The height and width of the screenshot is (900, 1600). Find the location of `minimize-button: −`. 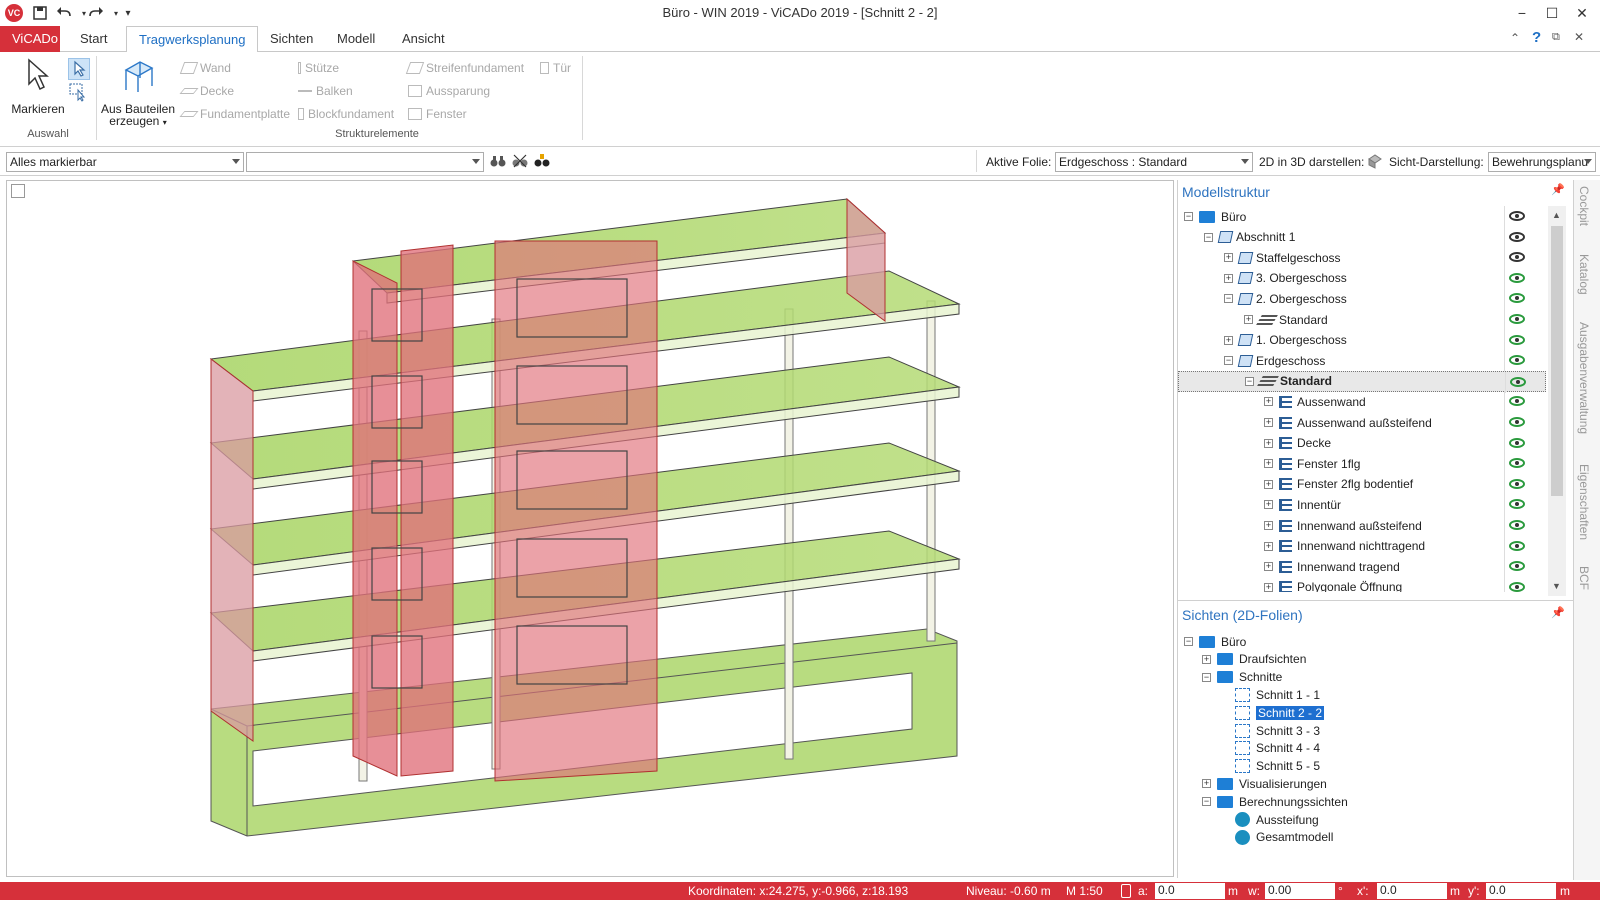

minimize-button: − is located at coordinates (1522, 13).